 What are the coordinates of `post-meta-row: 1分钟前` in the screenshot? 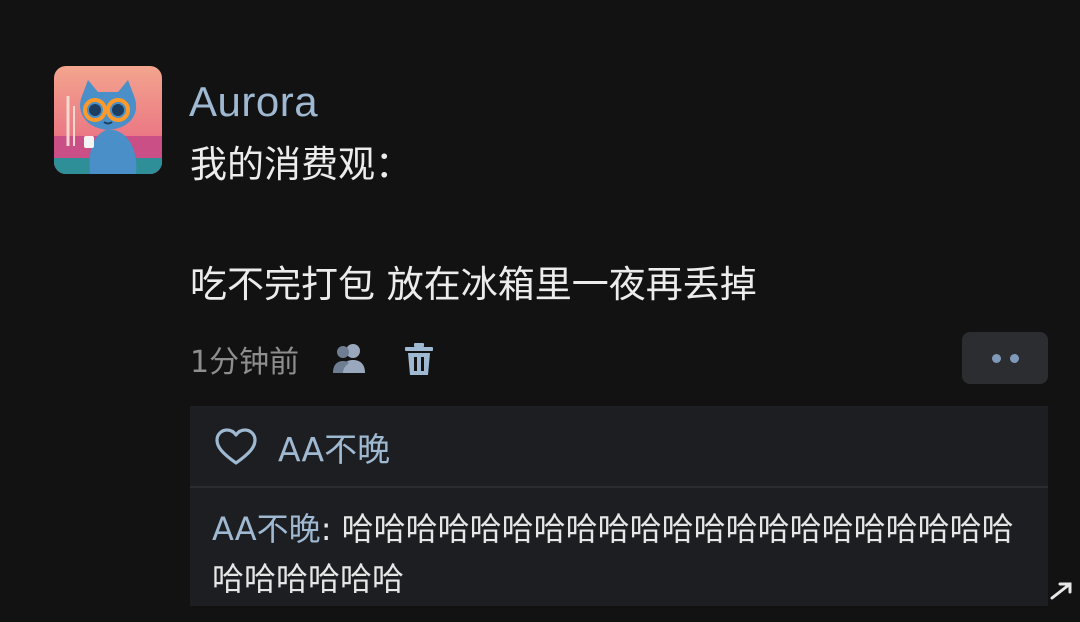 It's located at (314, 359).